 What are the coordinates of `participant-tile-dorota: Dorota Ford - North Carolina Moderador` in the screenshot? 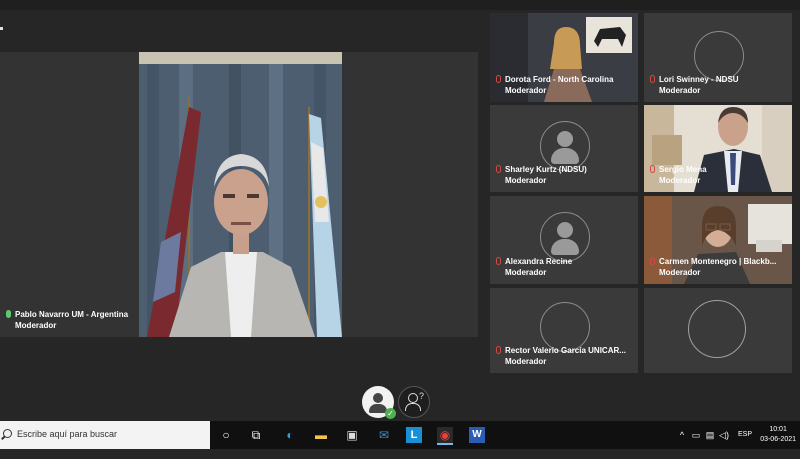 It's located at (564, 57).